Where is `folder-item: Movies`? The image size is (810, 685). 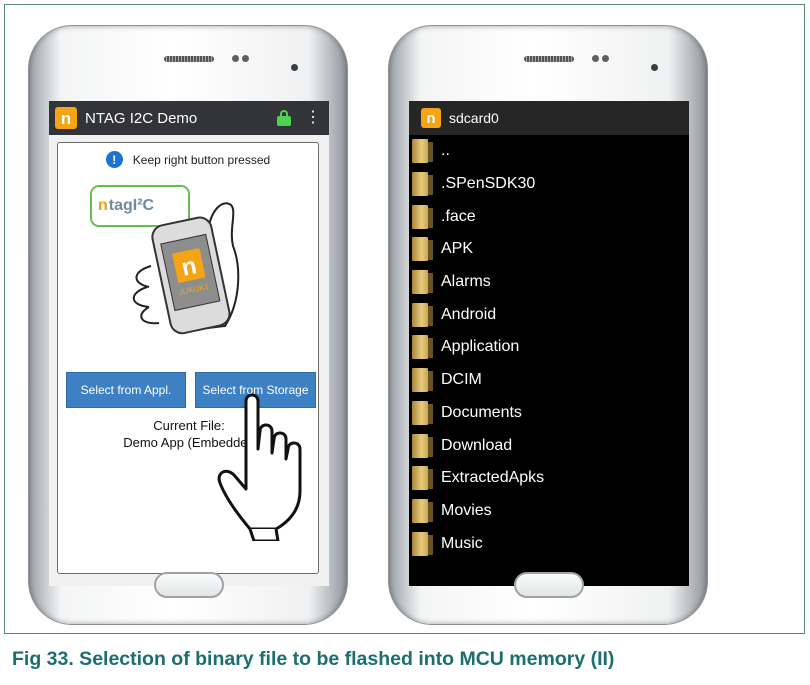 folder-item: Movies is located at coordinates (549, 511).